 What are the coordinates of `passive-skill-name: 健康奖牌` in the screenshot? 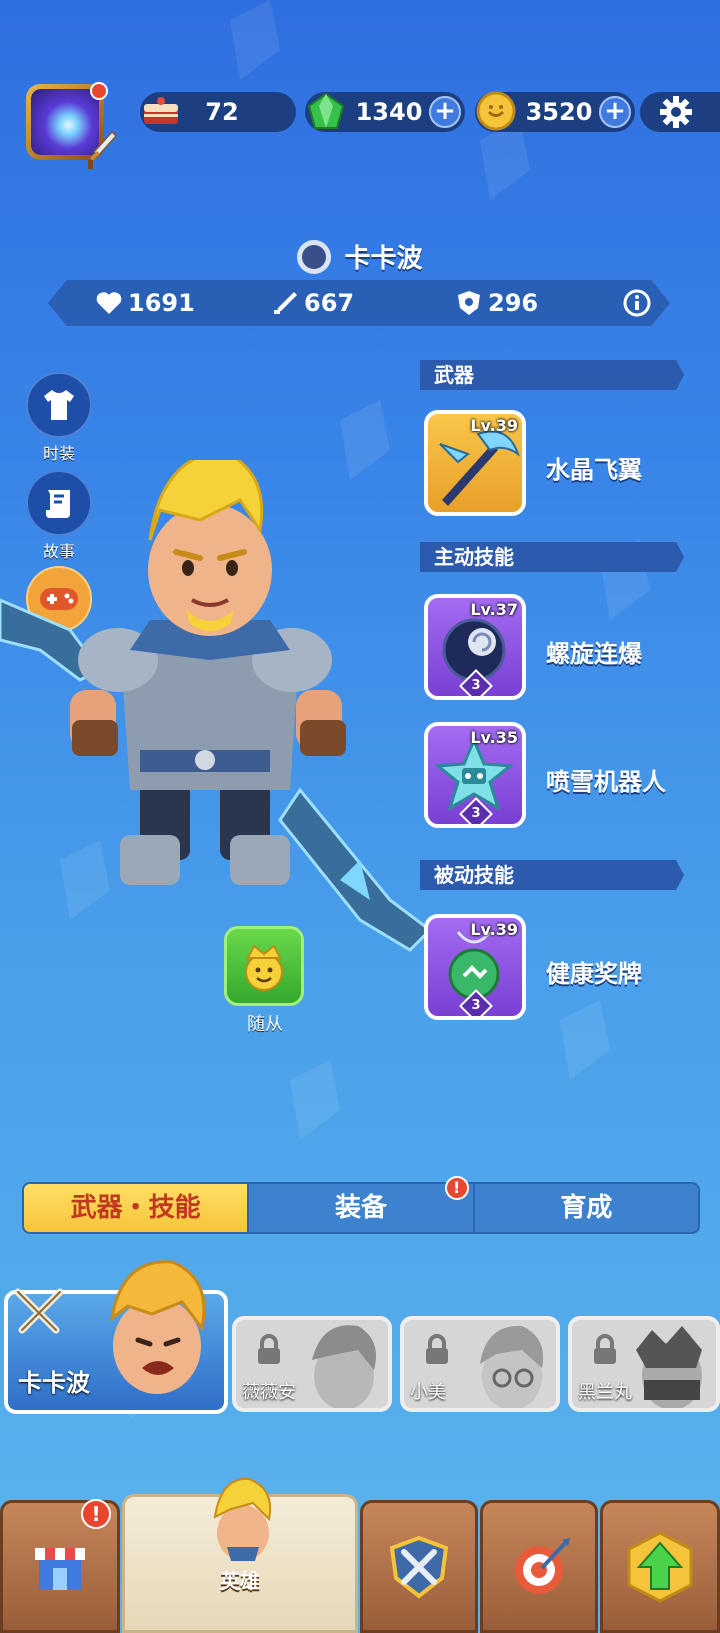 It's located at (594, 974).